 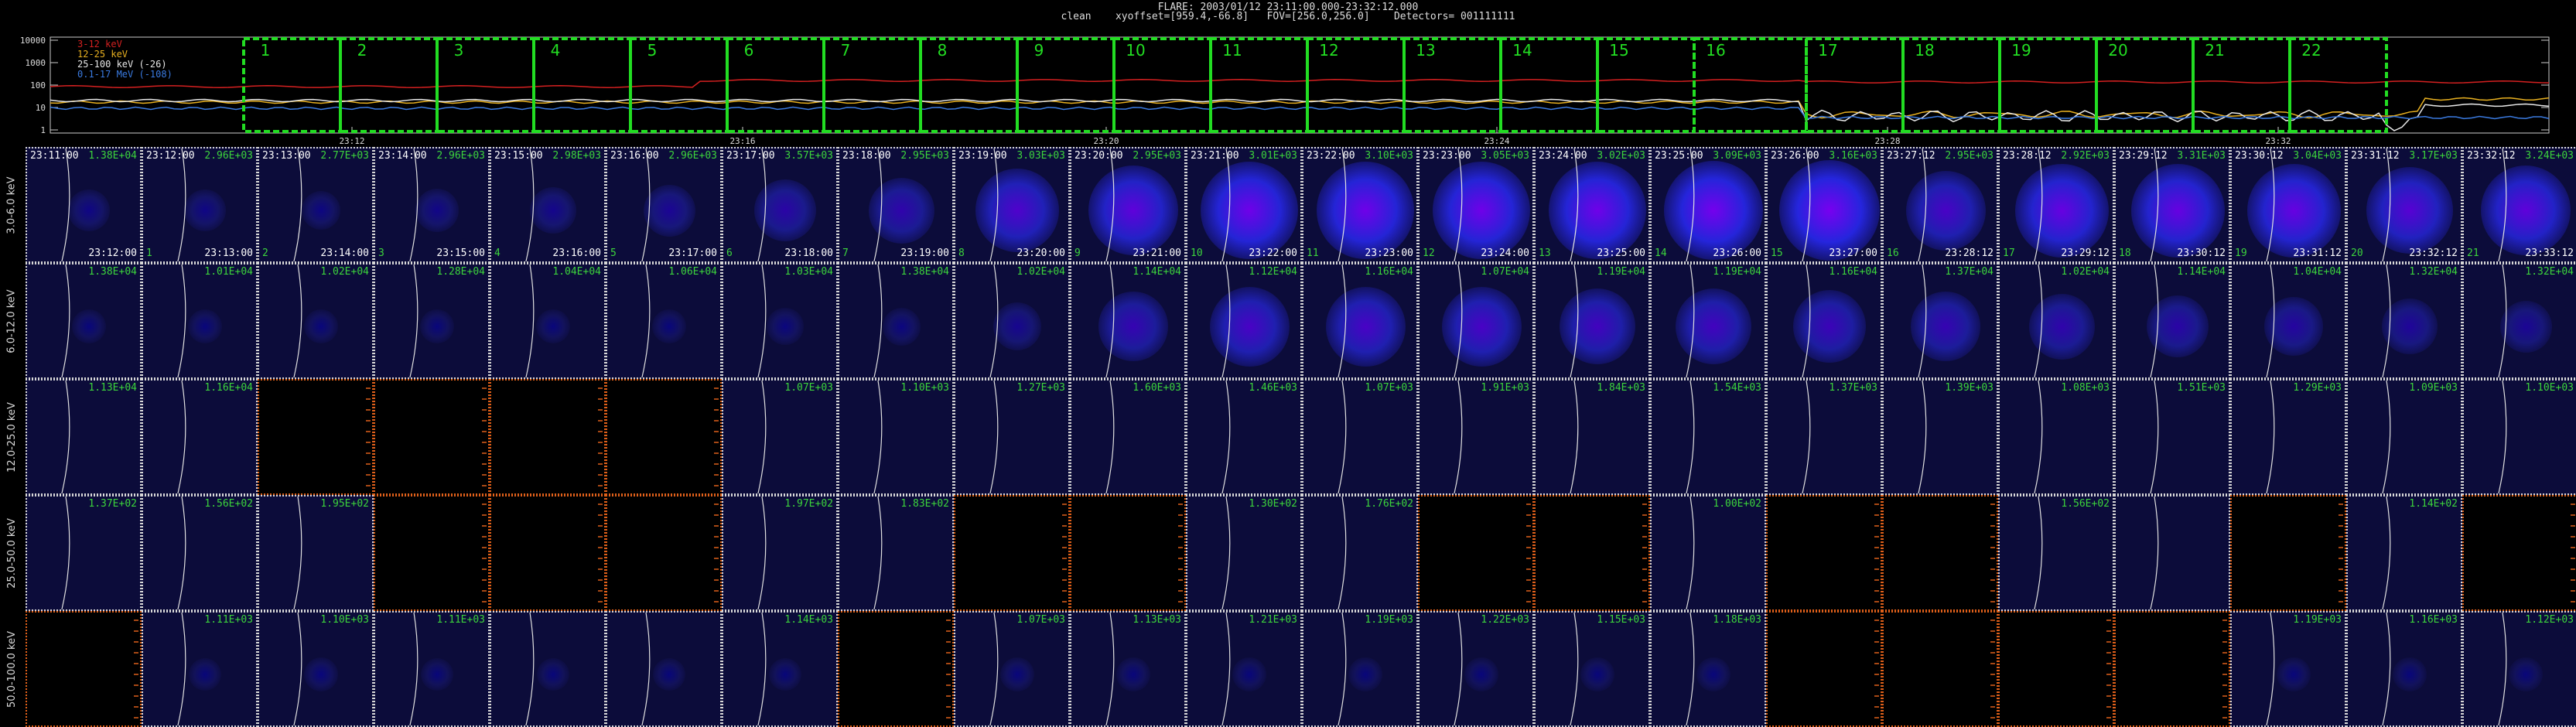 I want to click on time-box-label: 6, so click(x=749, y=51).